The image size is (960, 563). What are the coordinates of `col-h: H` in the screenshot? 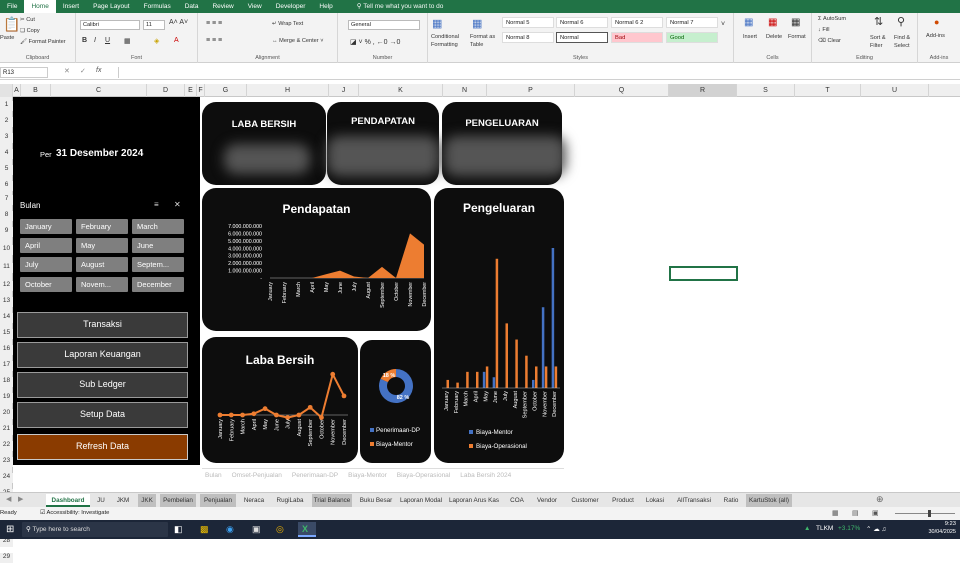 It's located at (288, 90).